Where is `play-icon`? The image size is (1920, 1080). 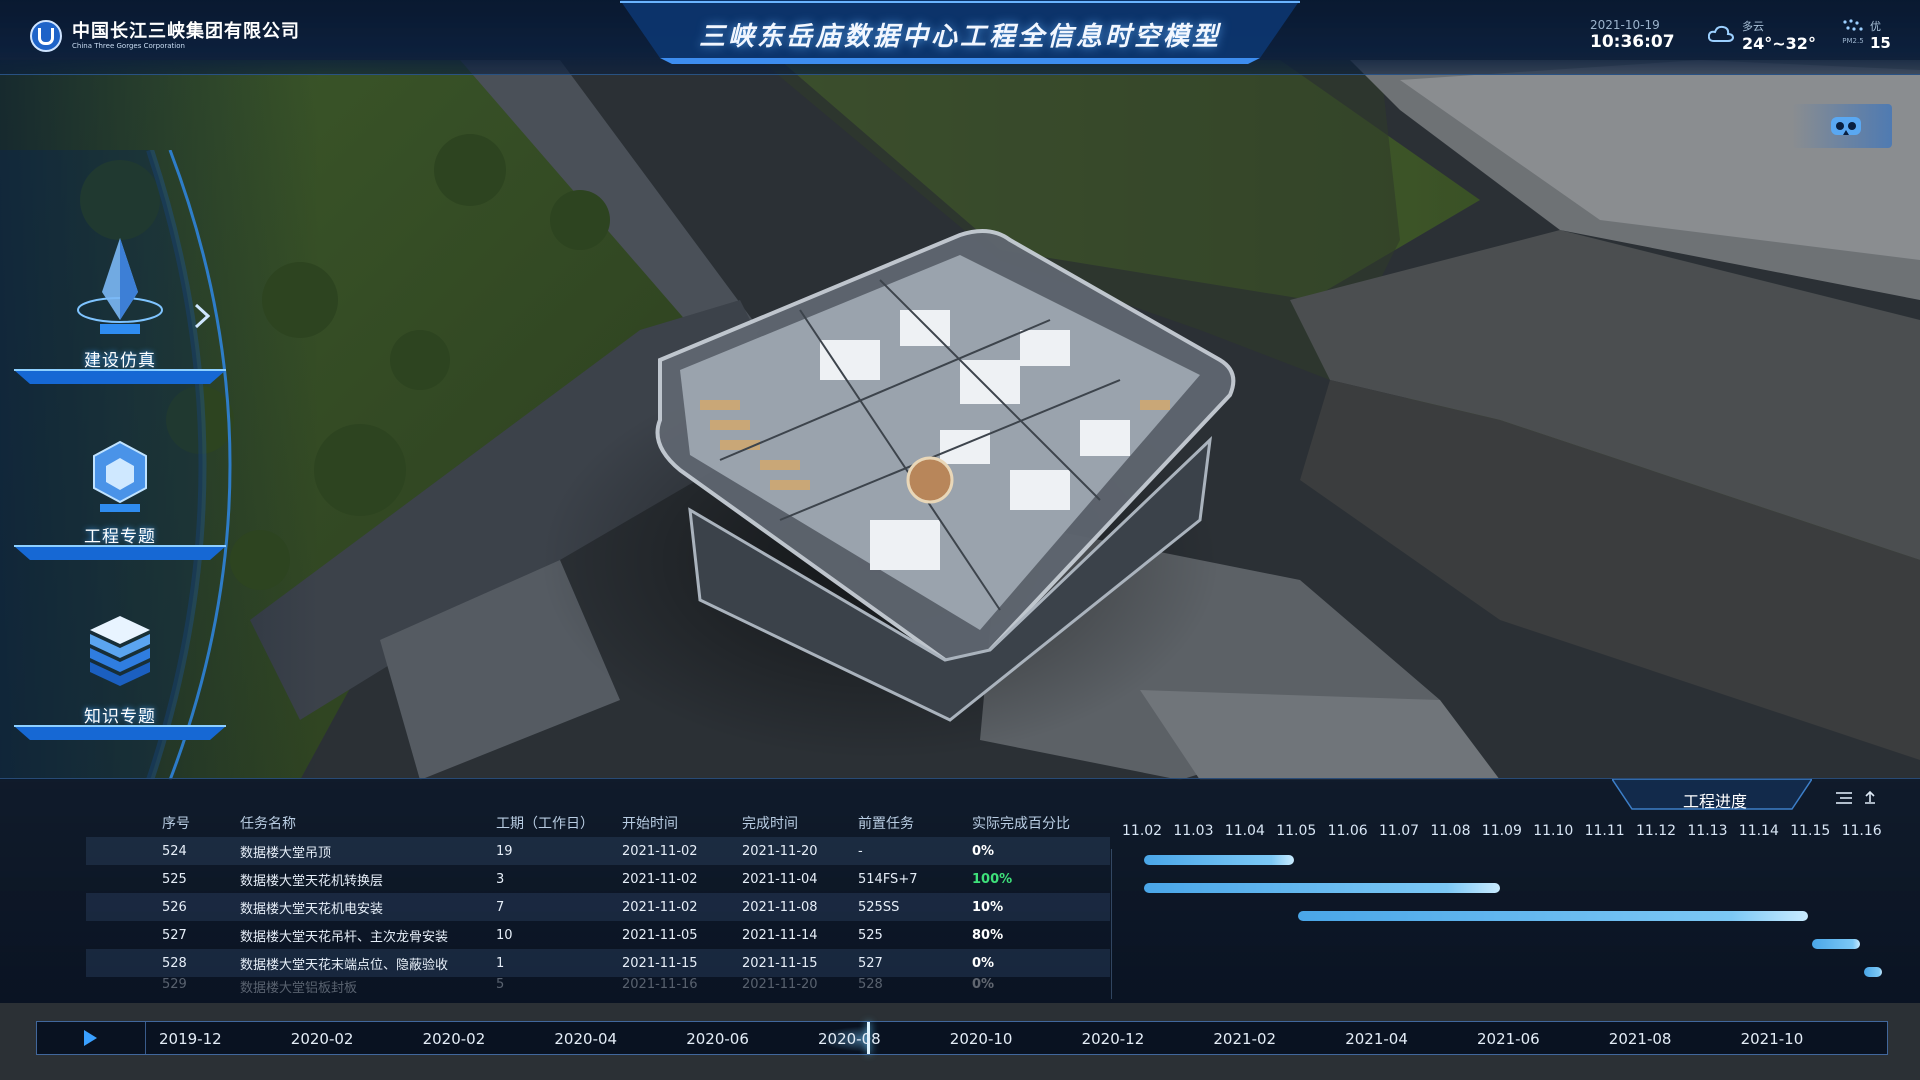 play-icon is located at coordinates (90, 1038).